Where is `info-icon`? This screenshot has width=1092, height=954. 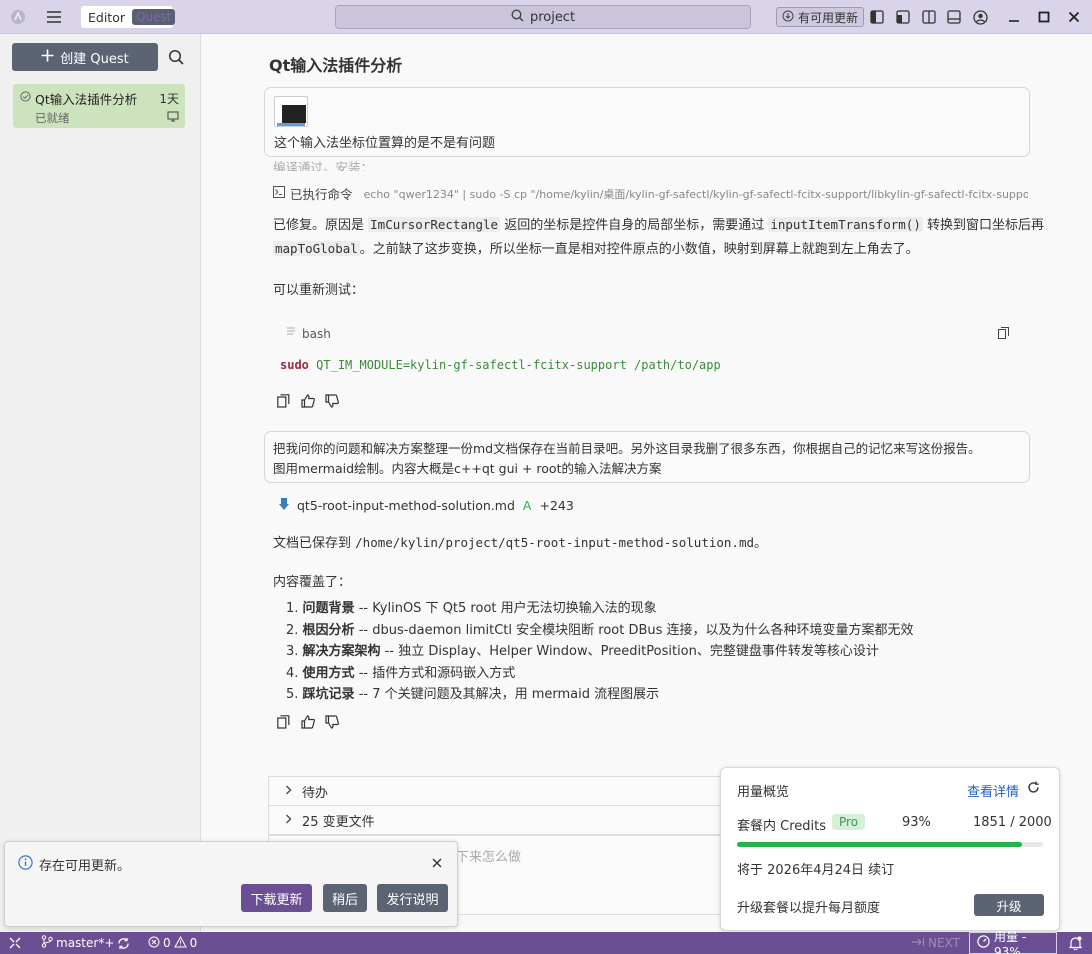
info-icon is located at coordinates (25, 864).